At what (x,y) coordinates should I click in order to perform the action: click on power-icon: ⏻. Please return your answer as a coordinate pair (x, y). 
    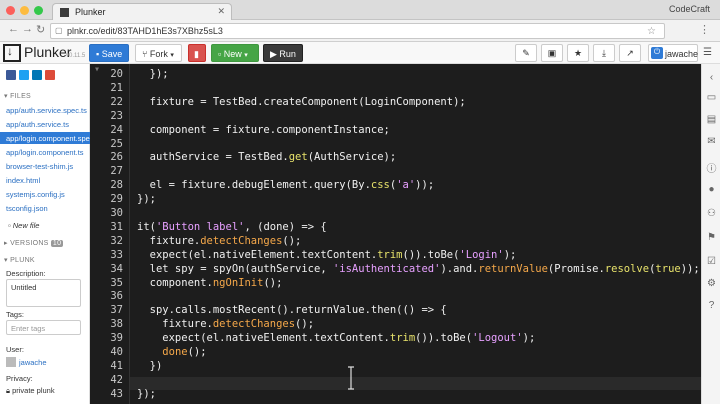
    Looking at the image, I should click on (657, 53).